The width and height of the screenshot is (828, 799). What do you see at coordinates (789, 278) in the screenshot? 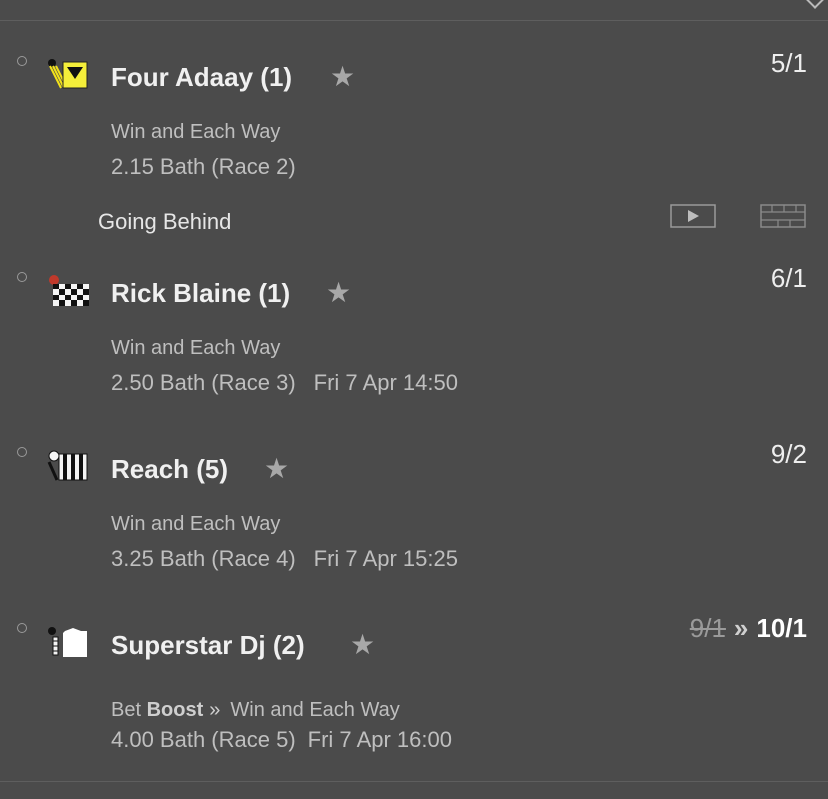
I see `odds-price: 6/1` at bounding box center [789, 278].